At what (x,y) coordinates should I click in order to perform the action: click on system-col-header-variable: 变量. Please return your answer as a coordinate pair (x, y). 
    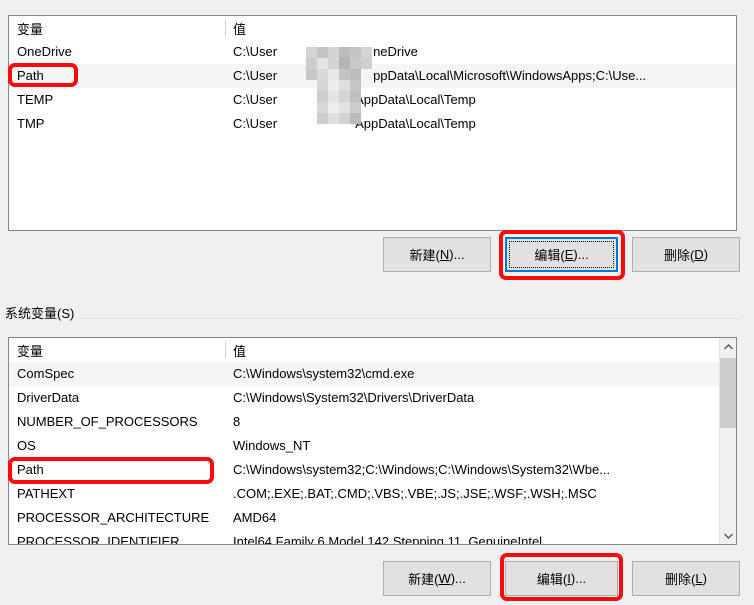
    Looking at the image, I should click on (117, 349).